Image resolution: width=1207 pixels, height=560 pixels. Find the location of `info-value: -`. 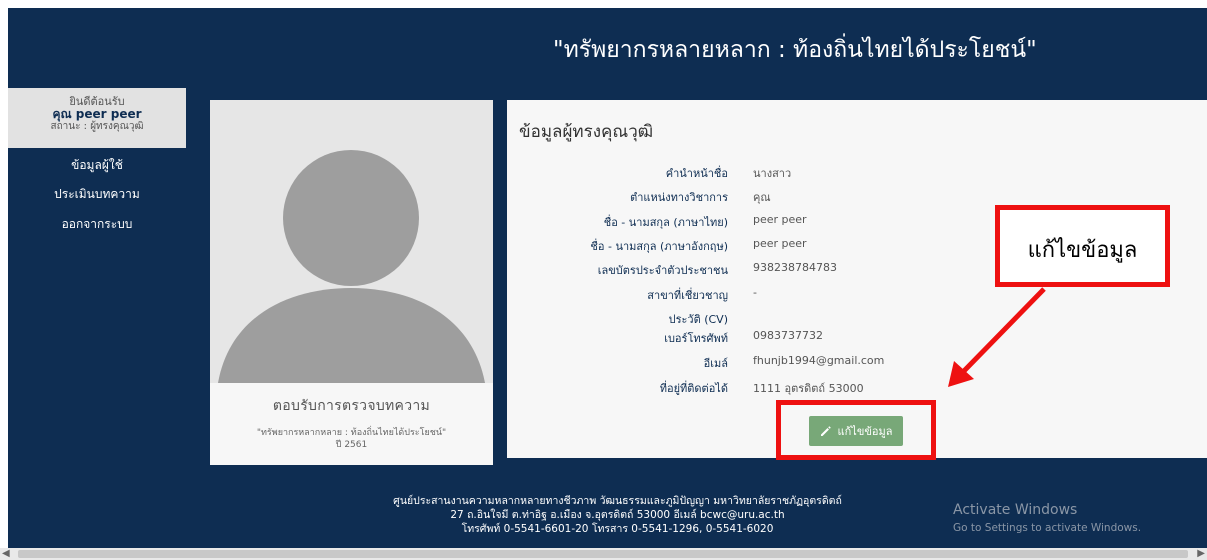

info-value: - is located at coordinates (755, 292).